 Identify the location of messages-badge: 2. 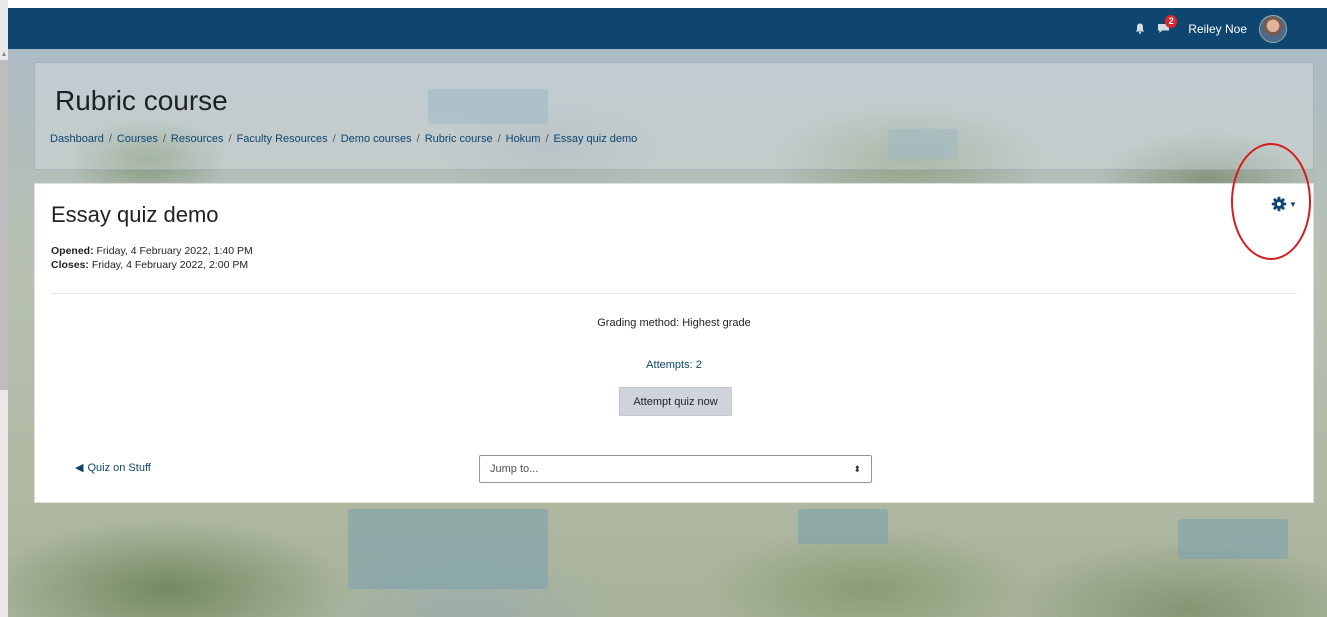
(1171, 21).